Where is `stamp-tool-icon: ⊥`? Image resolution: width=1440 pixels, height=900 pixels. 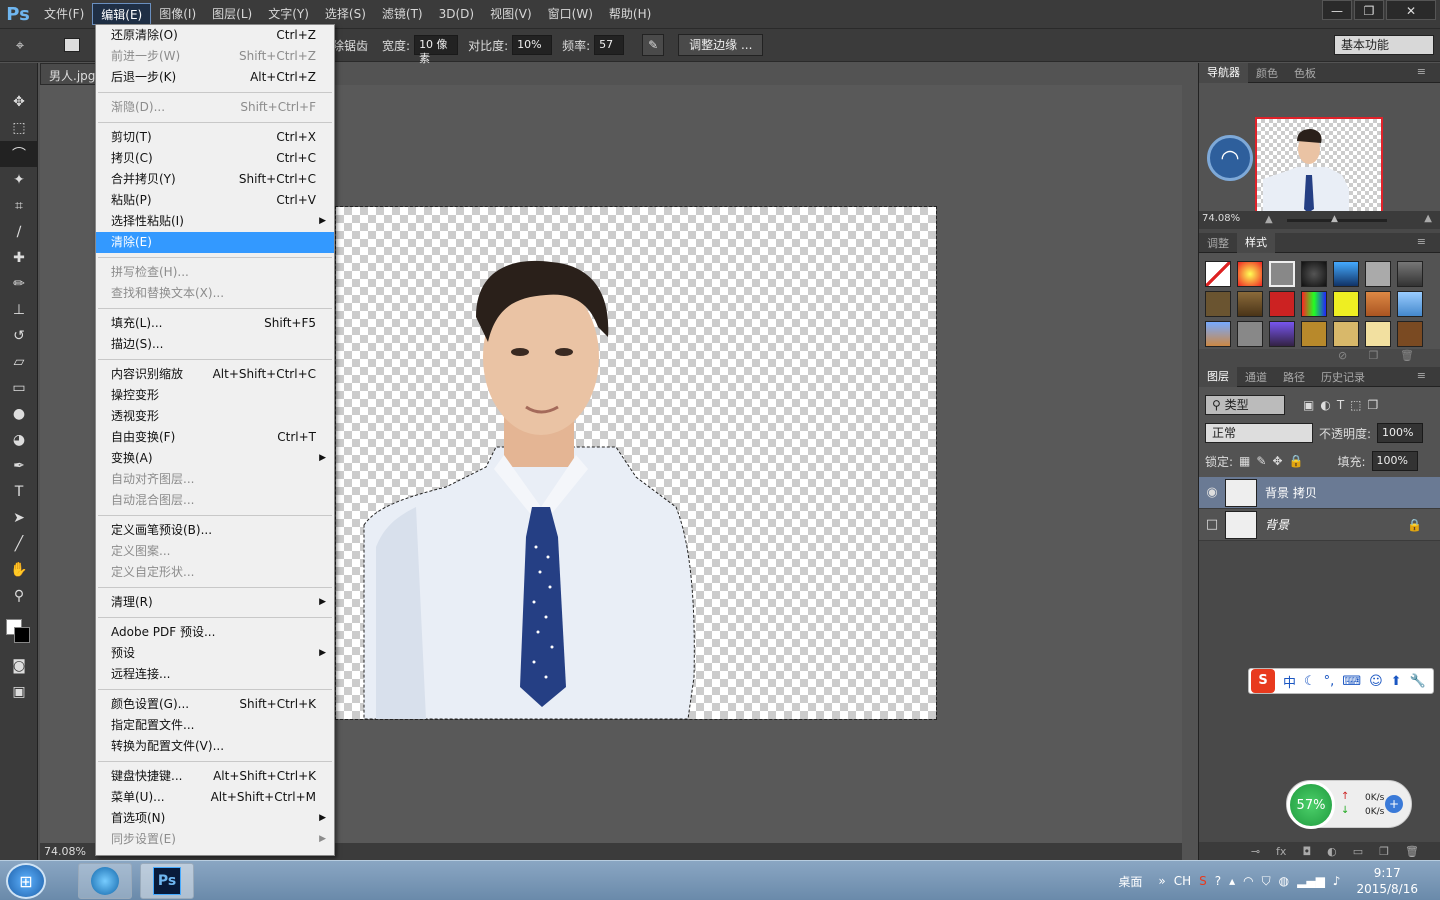
stamp-tool-icon: ⊥ is located at coordinates (19, 310).